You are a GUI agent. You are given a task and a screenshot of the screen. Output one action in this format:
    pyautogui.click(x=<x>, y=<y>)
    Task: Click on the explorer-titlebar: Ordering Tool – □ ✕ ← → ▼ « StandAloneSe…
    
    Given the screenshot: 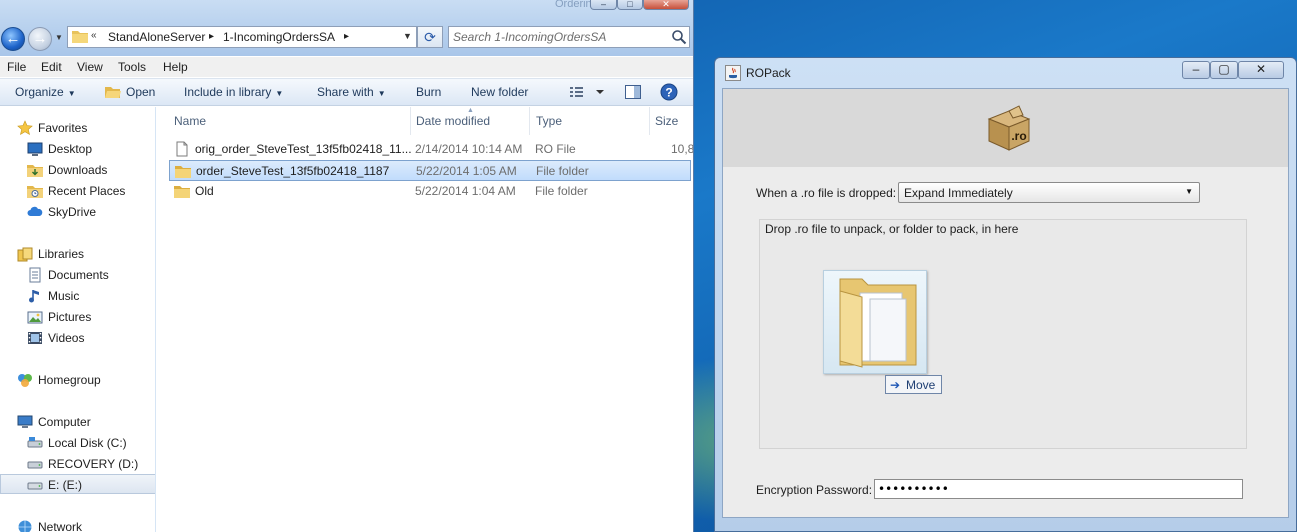 What is the action you would take?
    pyautogui.click(x=346, y=28)
    